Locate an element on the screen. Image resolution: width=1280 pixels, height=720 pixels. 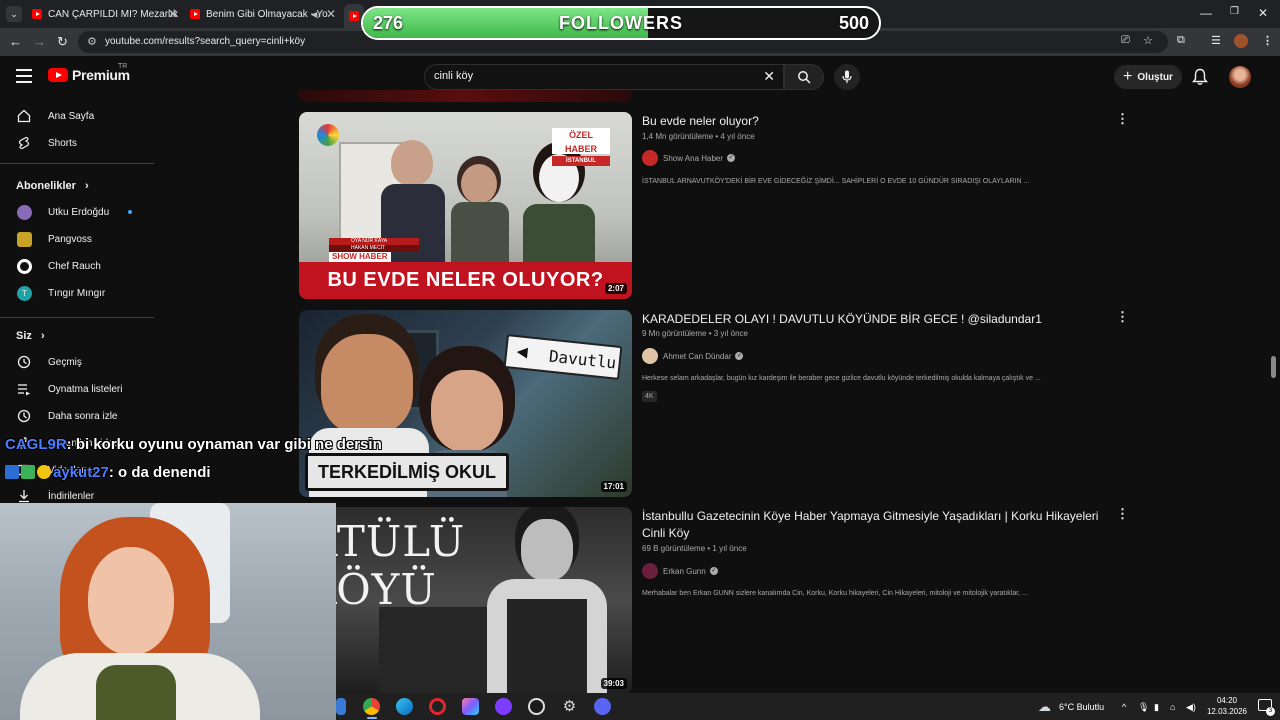
thumbnail-caption: TERKEDİLMİŞ OKUL is located at coordinates (407, 472).